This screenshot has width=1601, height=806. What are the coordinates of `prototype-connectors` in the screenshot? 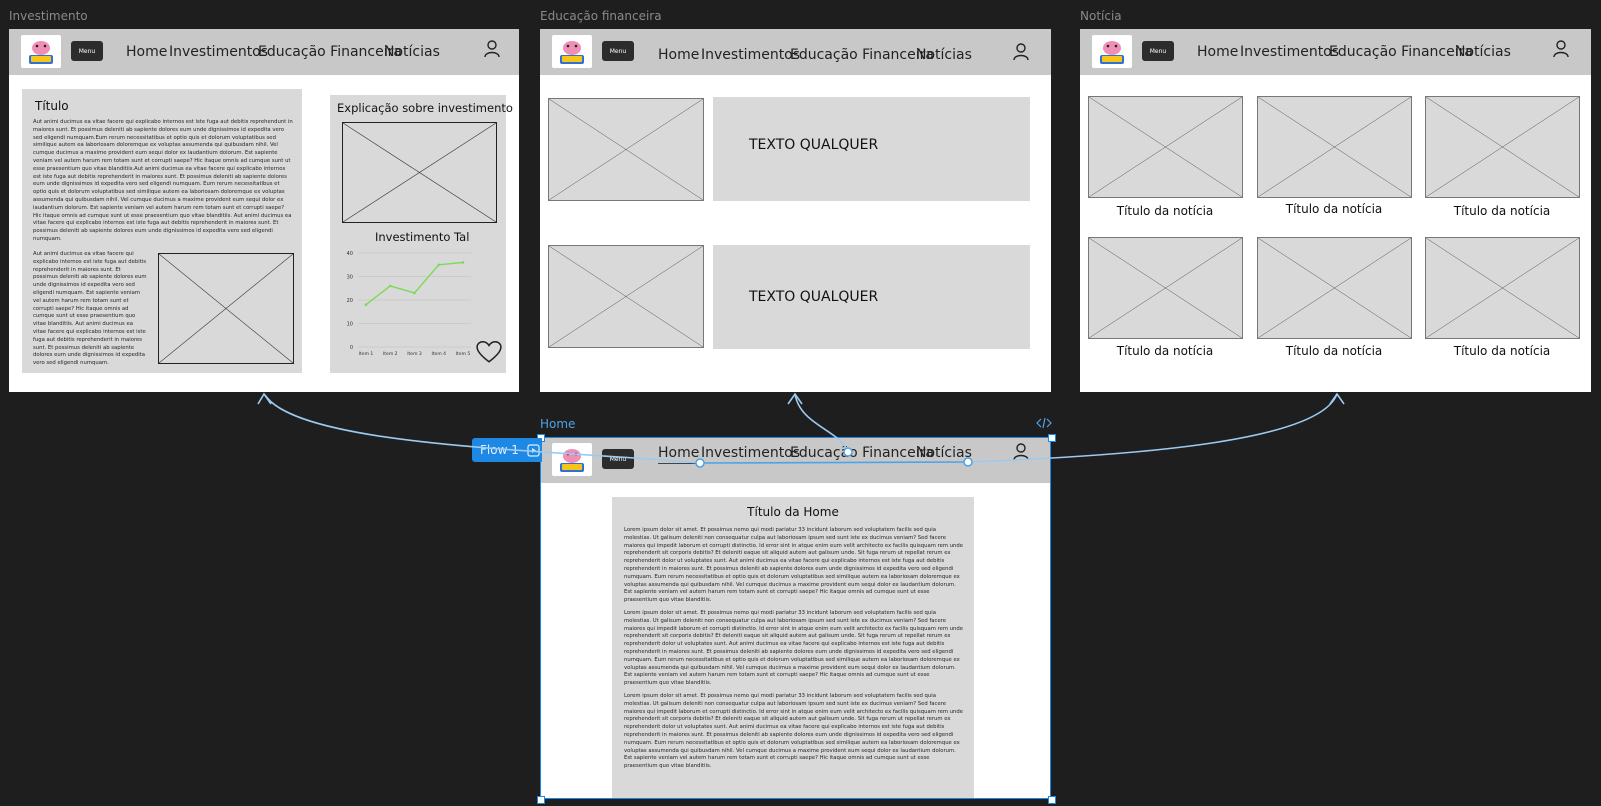 It's located at (801, 430).